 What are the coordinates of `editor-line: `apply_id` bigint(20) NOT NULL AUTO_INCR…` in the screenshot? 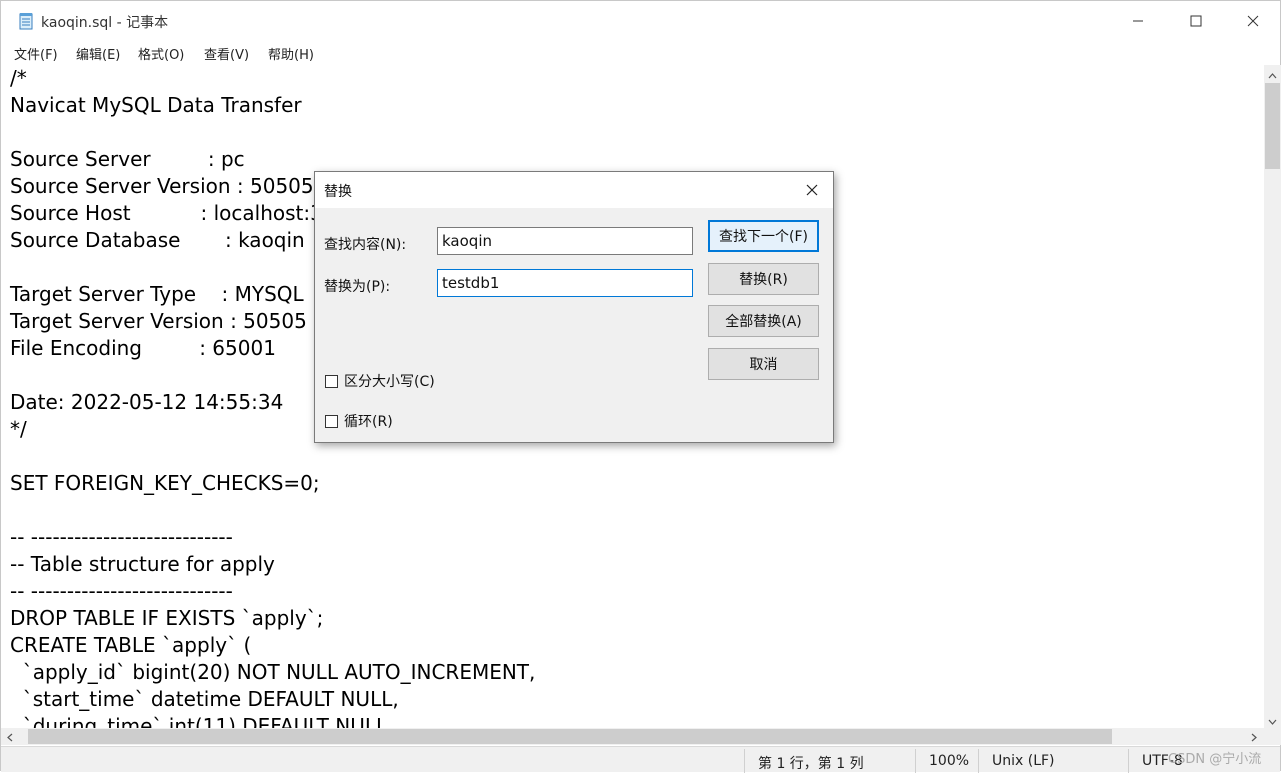 It's located at (273, 672).